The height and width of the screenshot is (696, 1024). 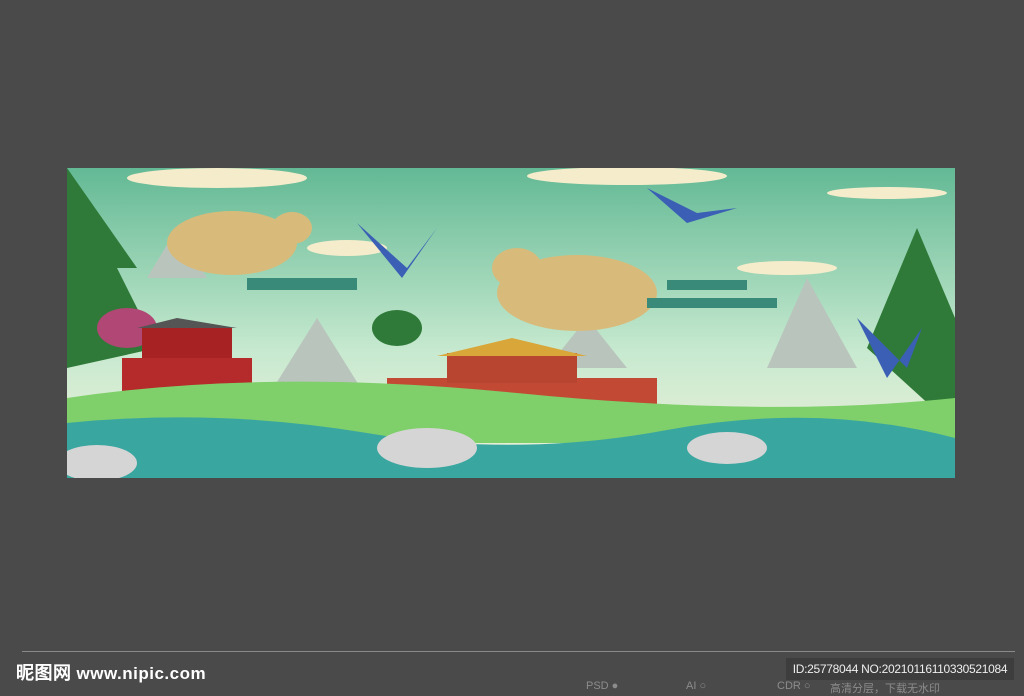 I want to click on format-psd: PSD ●, so click(x=602, y=686).